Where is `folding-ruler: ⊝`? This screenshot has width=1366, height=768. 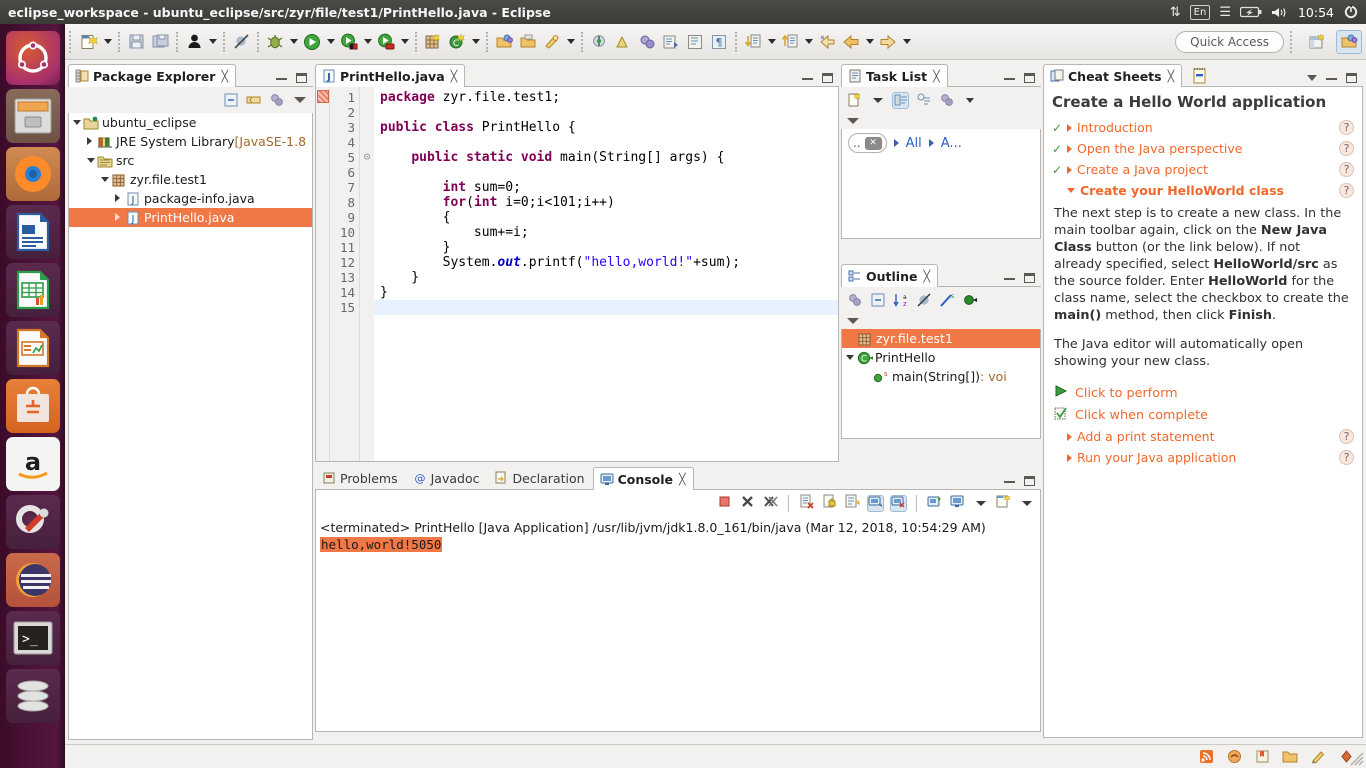
folding-ruler: ⊝ is located at coordinates (367, 274).